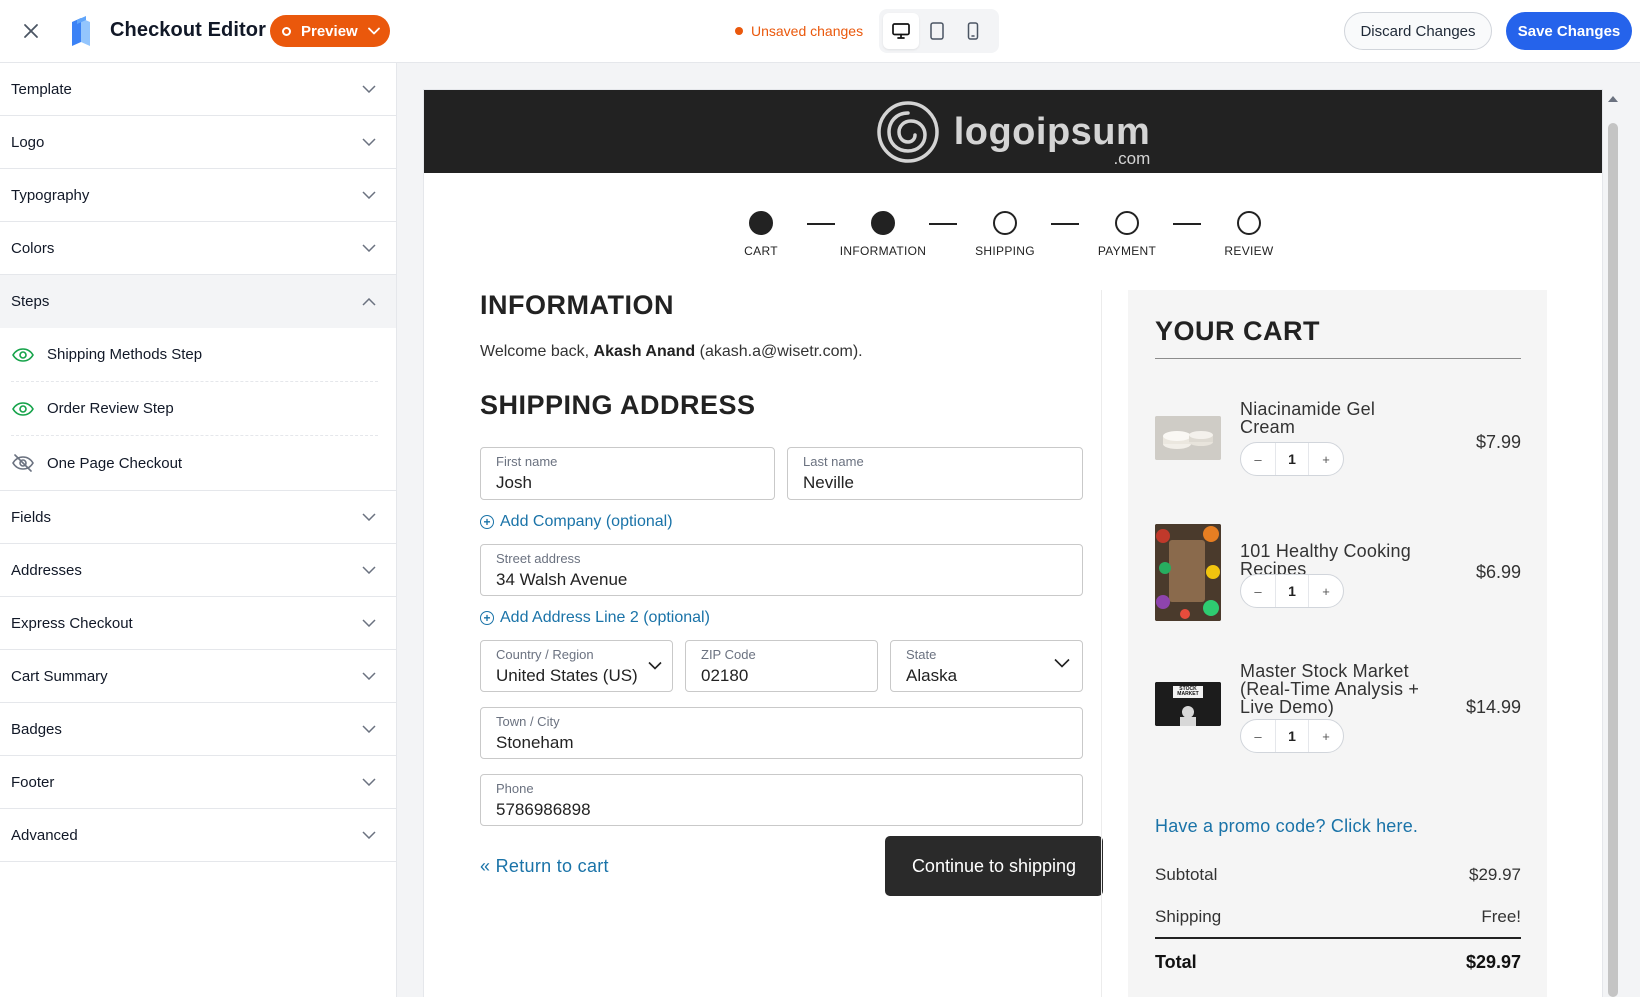  What do you see at coordinates (194, 463) in the screenshot?
I see `step-item-one-page-checkout: One Page Checkout` at bounding box center [194, 463].